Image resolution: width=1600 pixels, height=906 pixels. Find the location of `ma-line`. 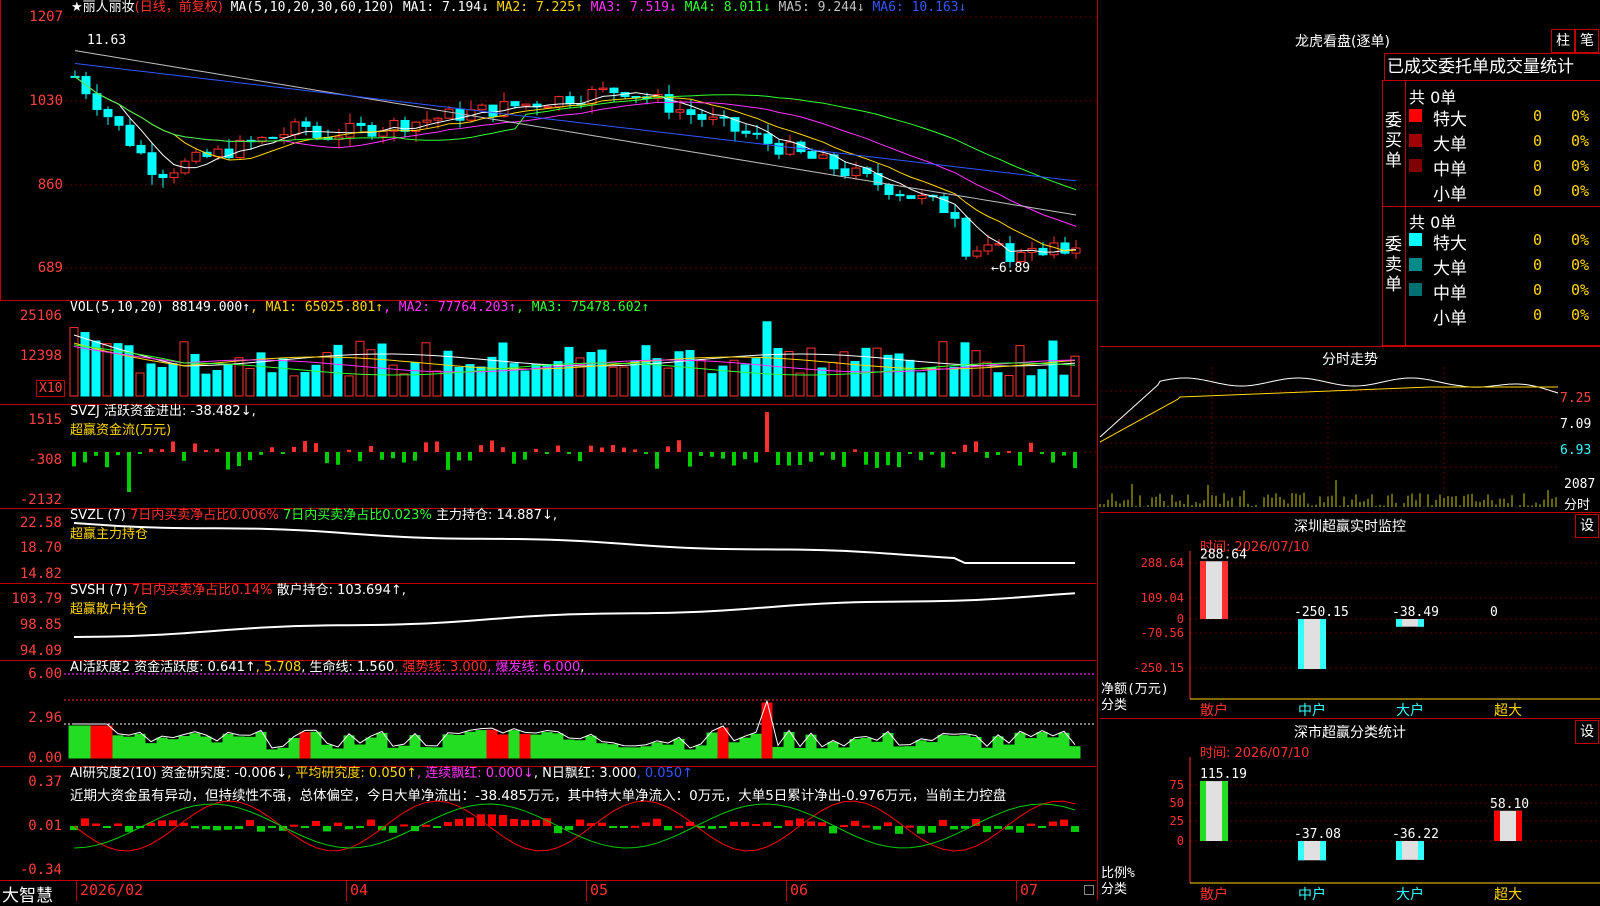

ma-line is located at coordinates (575, 122).